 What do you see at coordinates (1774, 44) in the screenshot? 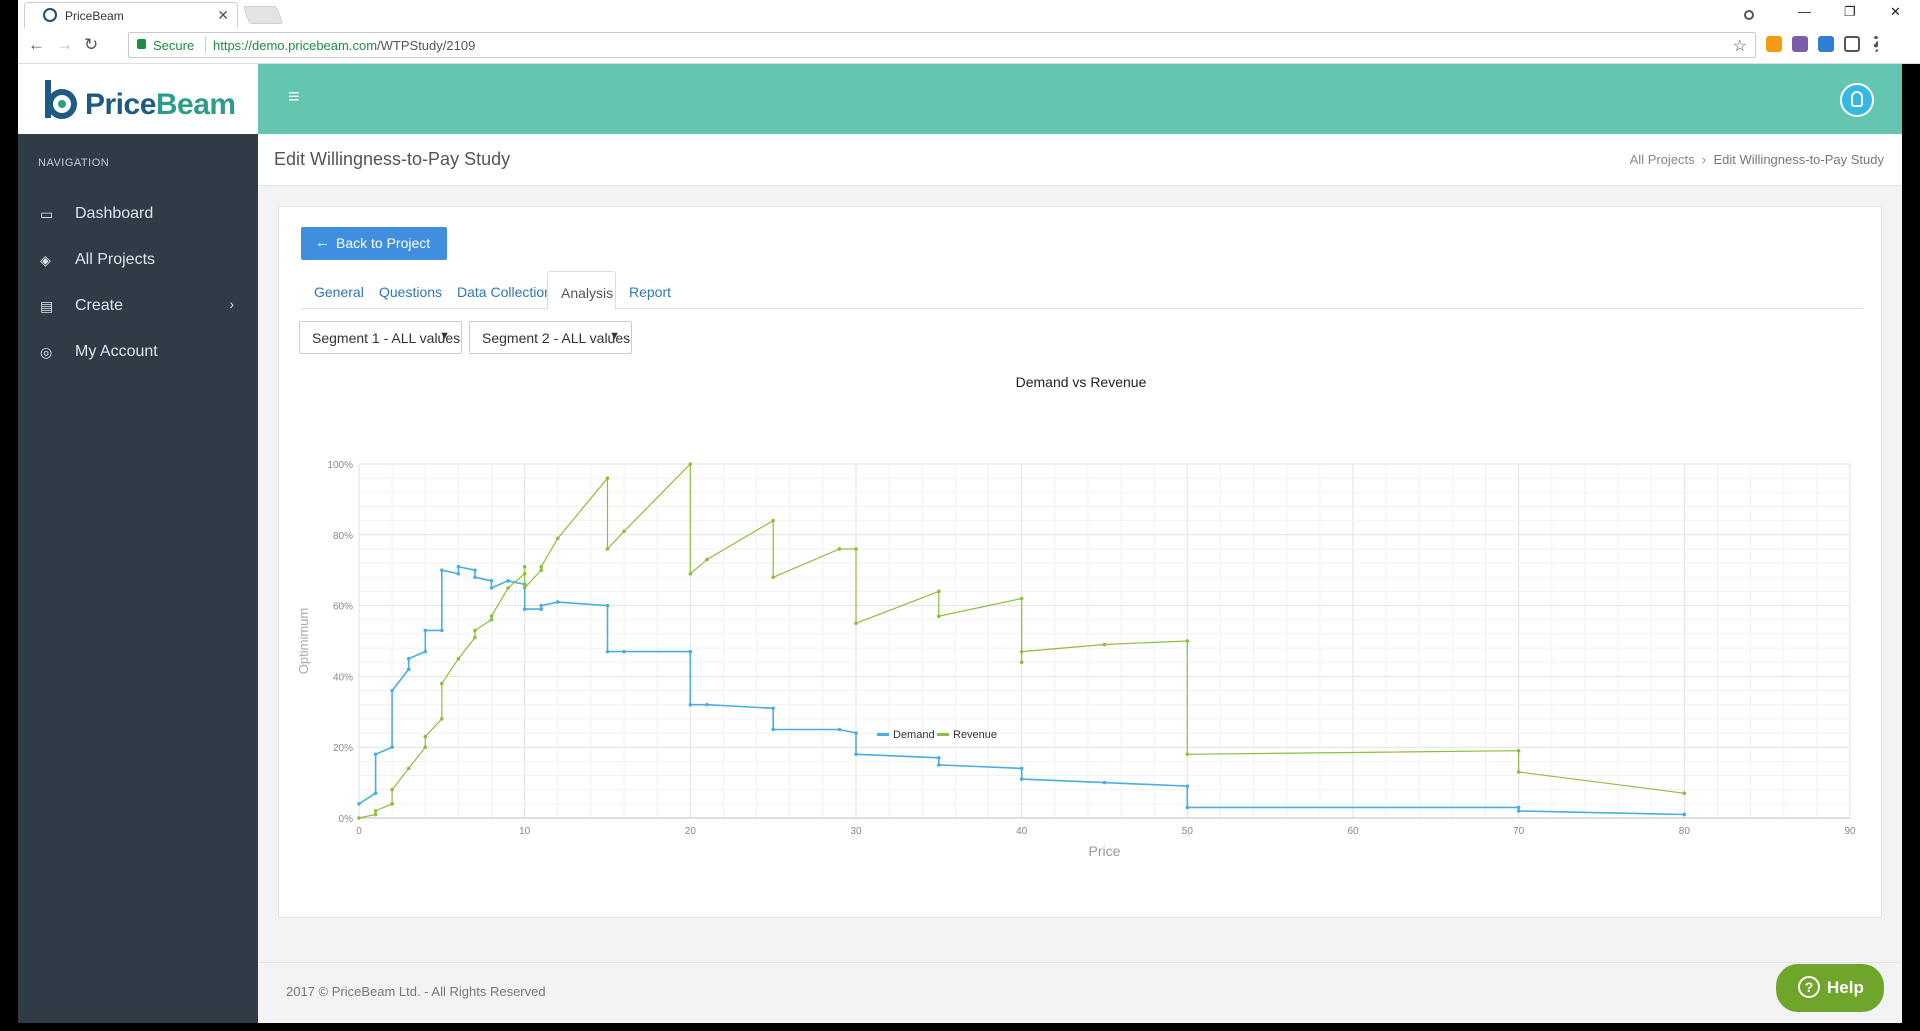
I see `hubspot-extension-icon` at bounding box center [1774, 44].